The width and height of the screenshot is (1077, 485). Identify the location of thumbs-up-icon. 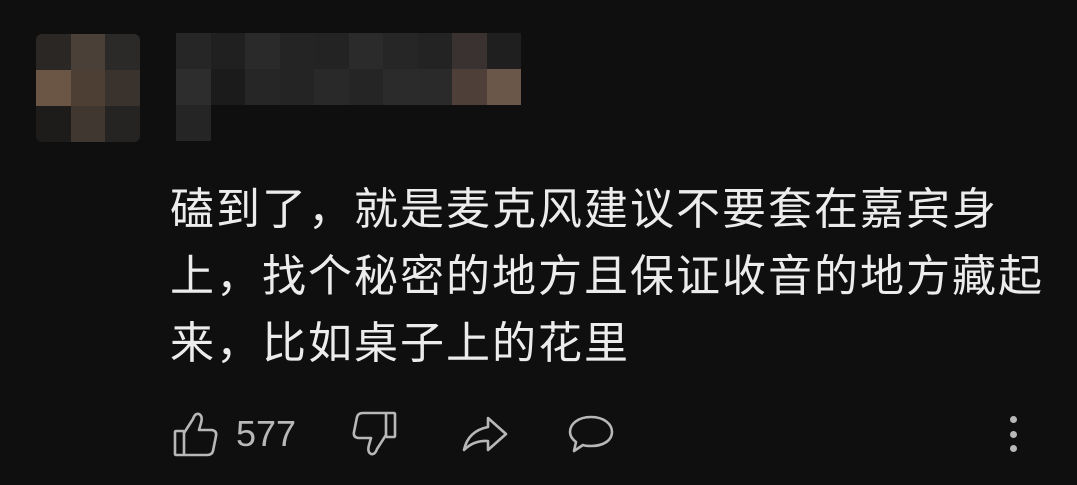
(196, 434).